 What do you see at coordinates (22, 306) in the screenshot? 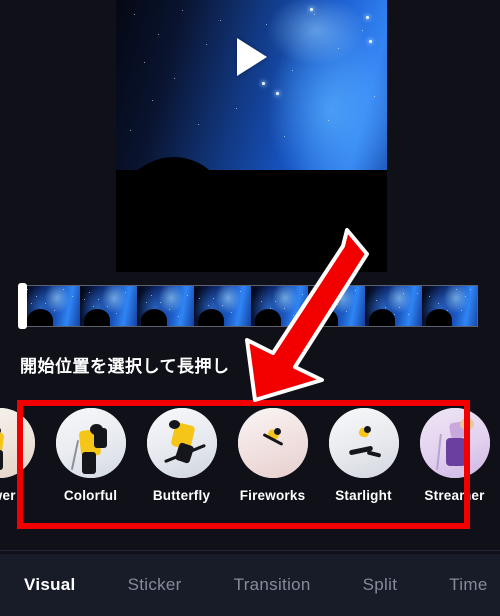
I see `playhead-handle` at bounding box center [22, 306].